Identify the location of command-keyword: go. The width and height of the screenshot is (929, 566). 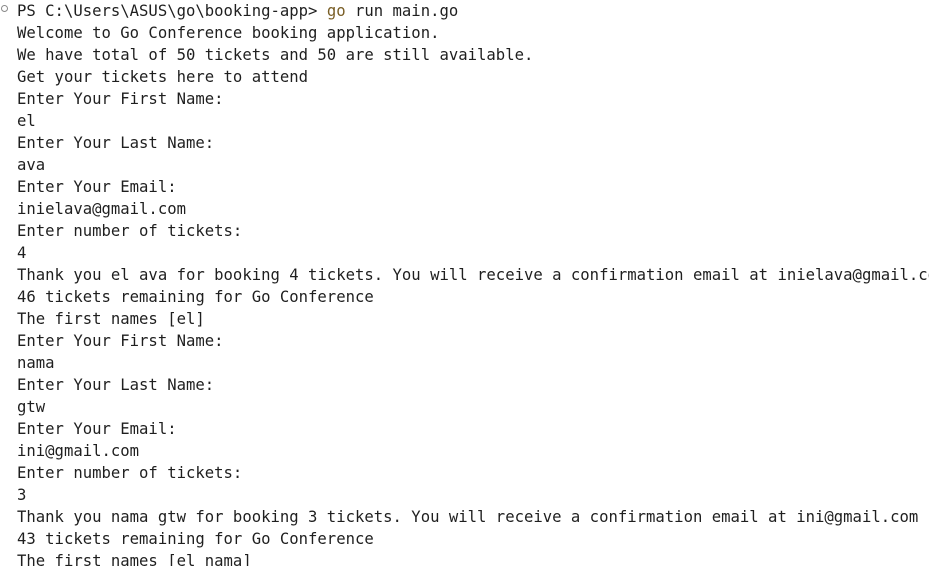
(336, 11).